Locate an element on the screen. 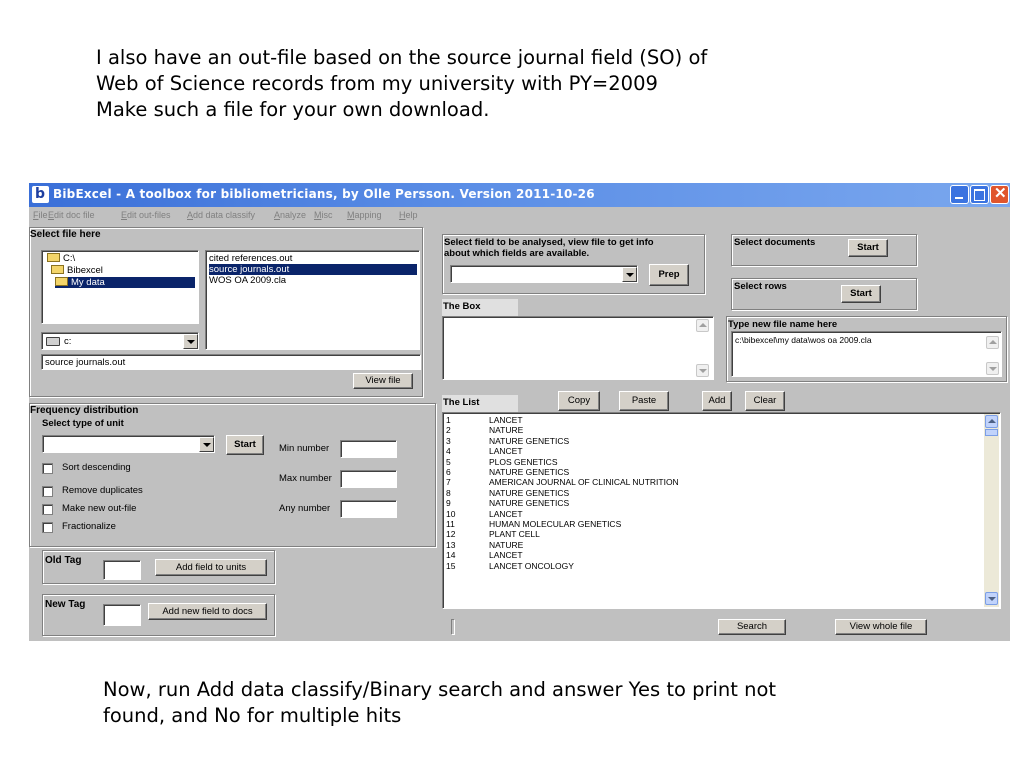 The image size is (1024, 768). add-field-to-units-button: Add field to units is located at coordinates (211, 567).